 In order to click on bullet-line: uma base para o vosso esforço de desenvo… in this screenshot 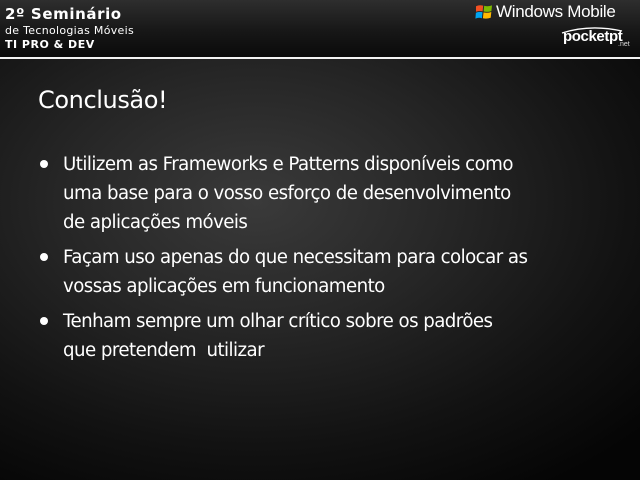, I will do `click(287, 193)`.